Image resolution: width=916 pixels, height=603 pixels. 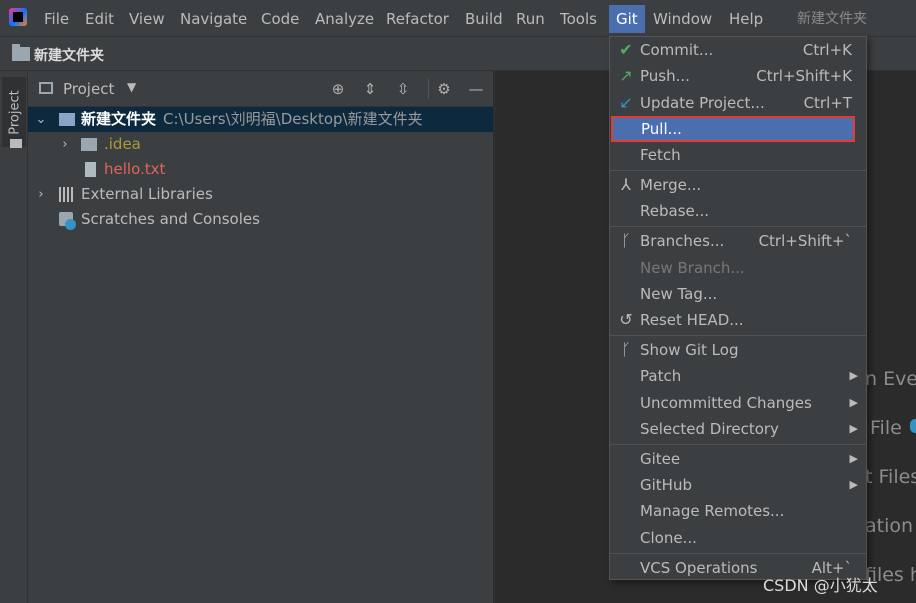 What do you see at coordinates (260, 194) in the screenshot?
I see `tree-row-external-libraries: › External Libraries` at bounding box center [260, 194].